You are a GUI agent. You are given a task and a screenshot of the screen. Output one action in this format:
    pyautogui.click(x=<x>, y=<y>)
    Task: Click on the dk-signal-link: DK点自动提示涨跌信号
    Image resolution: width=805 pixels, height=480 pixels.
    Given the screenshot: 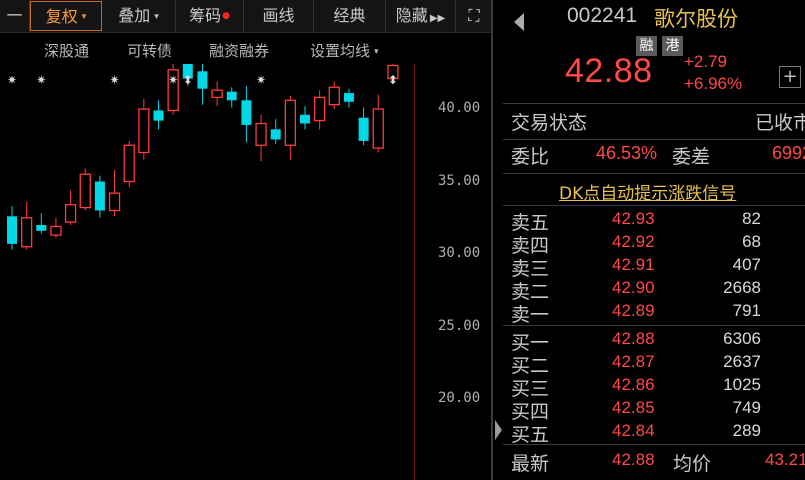 What is the action you would take?
    pyautogui.click(x=647, y=191)
    